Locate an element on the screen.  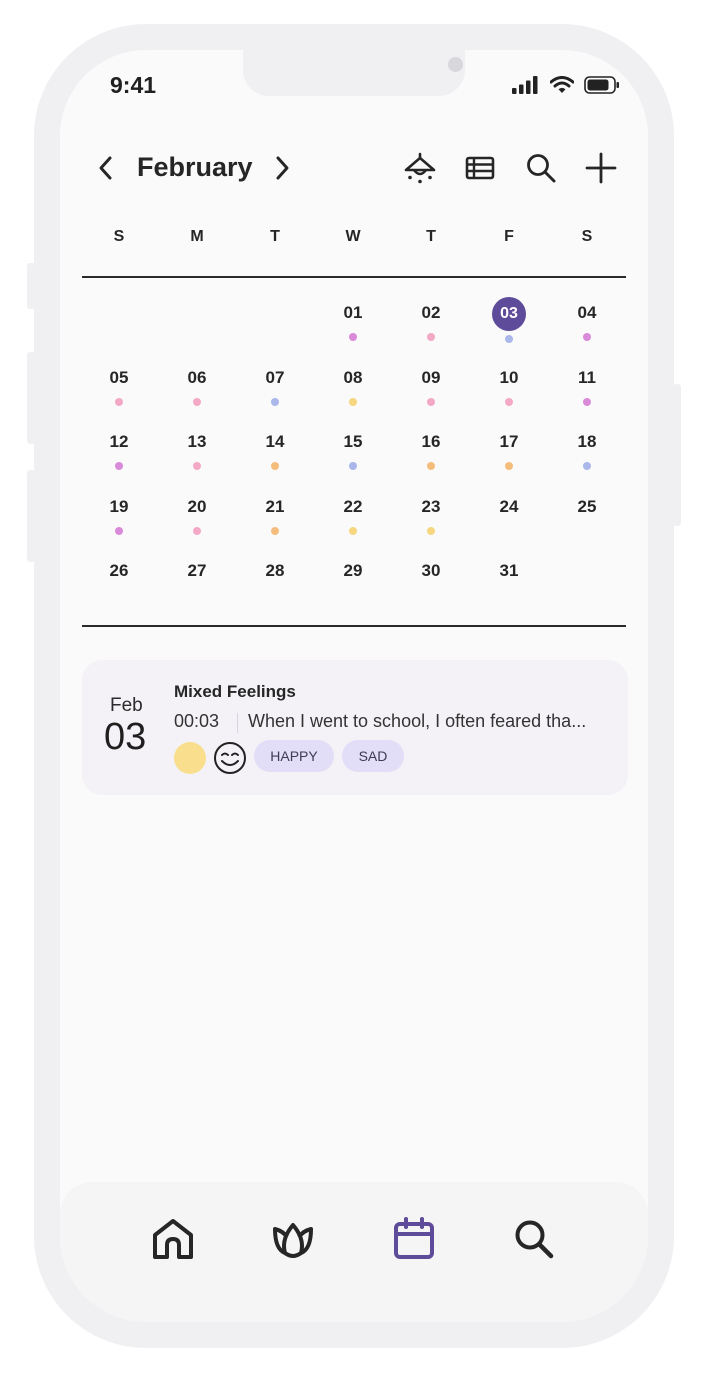
lotus-icon is located at coordinates (293, 1240).